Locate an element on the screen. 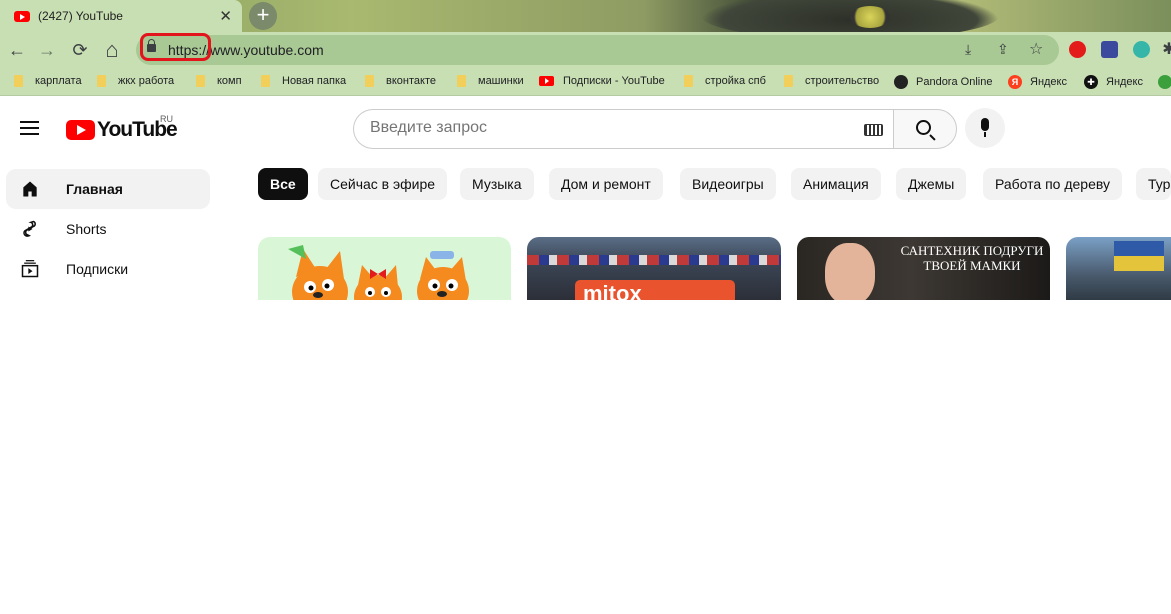  search-icon is located at coordinates (923, 127).